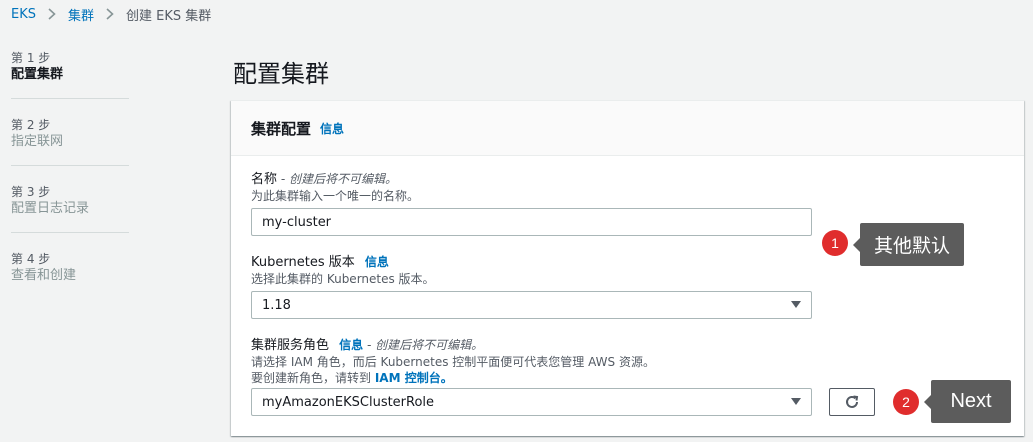 The width and height of the screenshot is (1033, 442). What do you see at coordinates (377, 262) in the screenshot?
I see `k8s-version-info-link: 信息` at bounding box center [377, 262].